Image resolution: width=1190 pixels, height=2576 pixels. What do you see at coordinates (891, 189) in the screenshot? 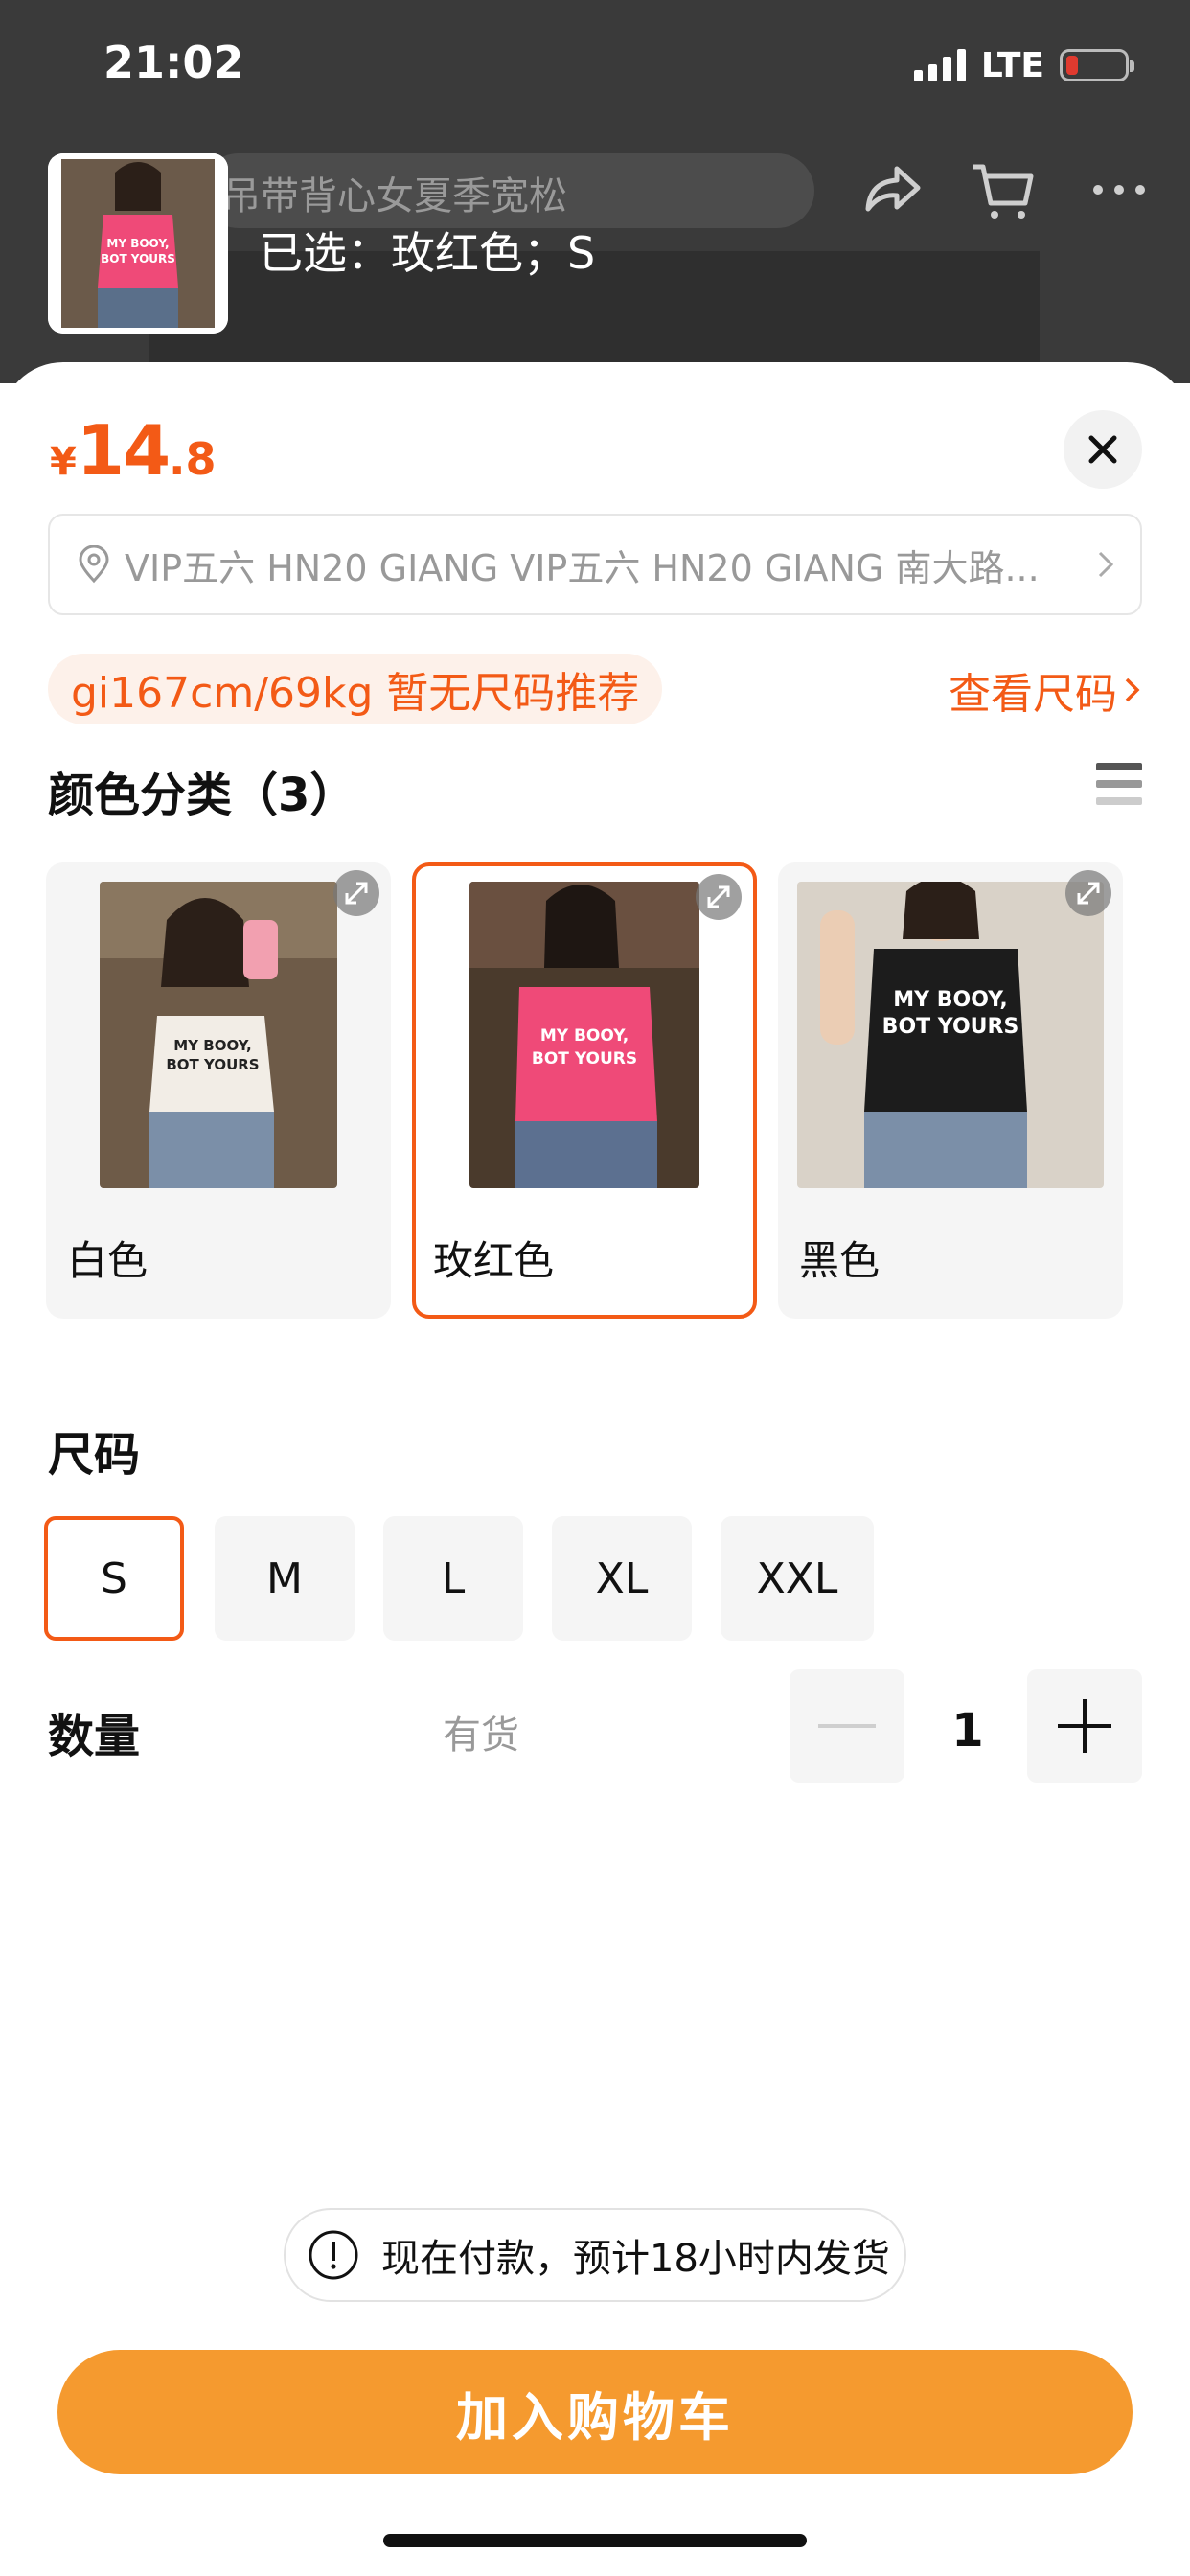
I see `share-icon` at bounding box center [891, 189].